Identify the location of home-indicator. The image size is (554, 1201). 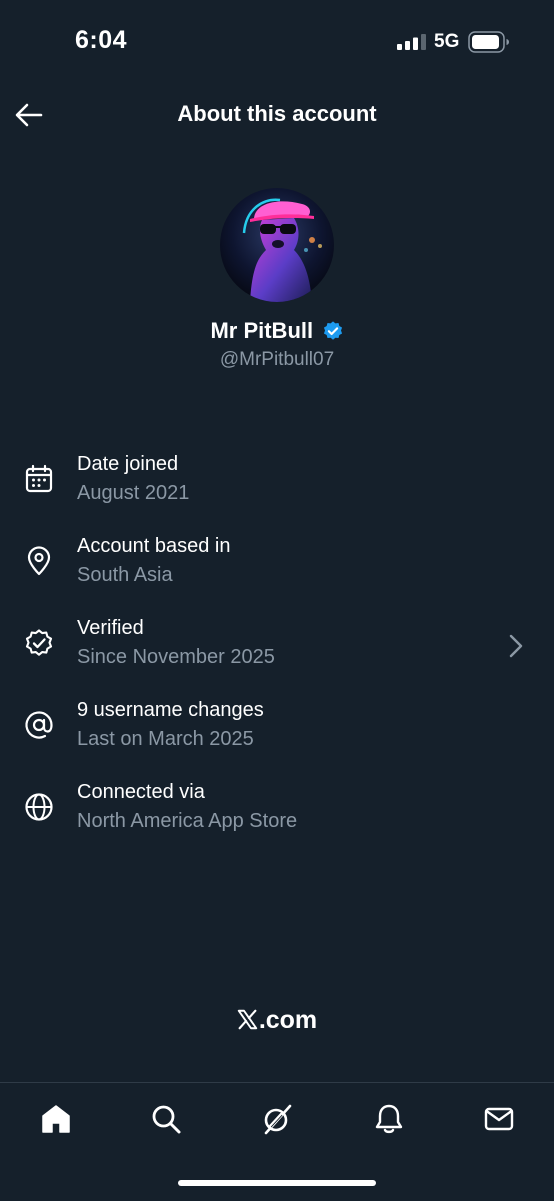
(277, 1183).